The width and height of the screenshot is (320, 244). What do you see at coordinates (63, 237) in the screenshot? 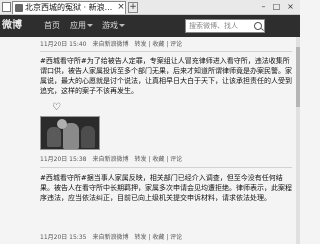
I see `post-time: 11月20日 15:35` at bounding box center [63, 237].